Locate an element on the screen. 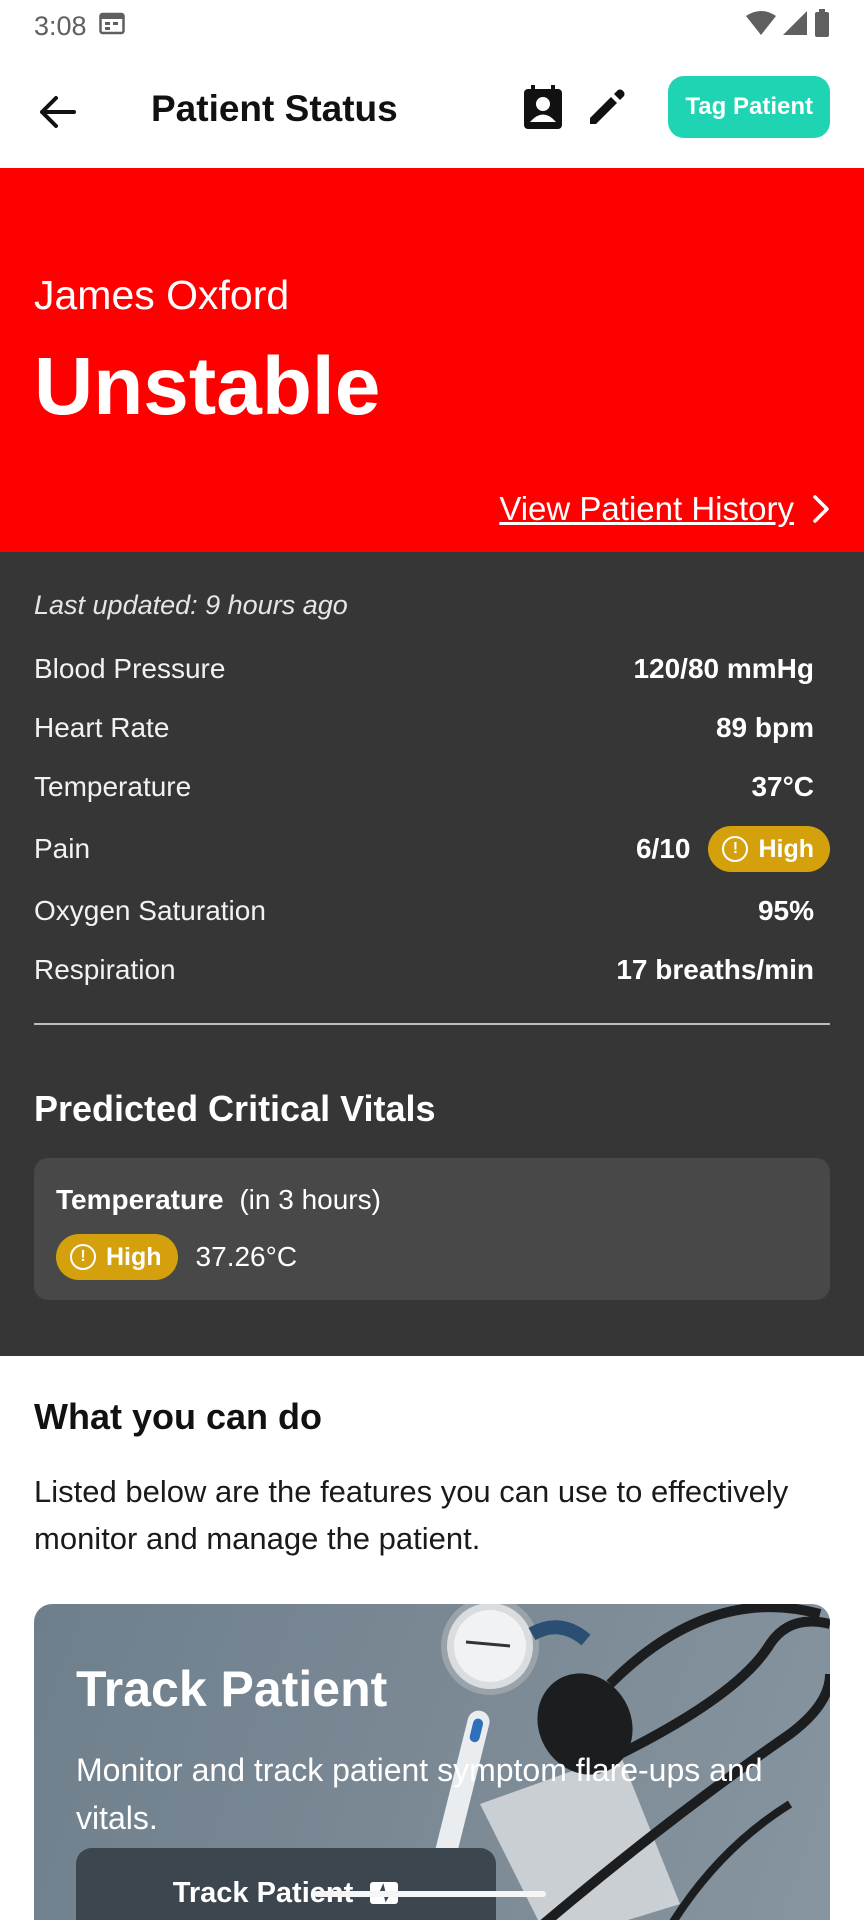  arrow-back-icon is located at coordinates (58, 112).